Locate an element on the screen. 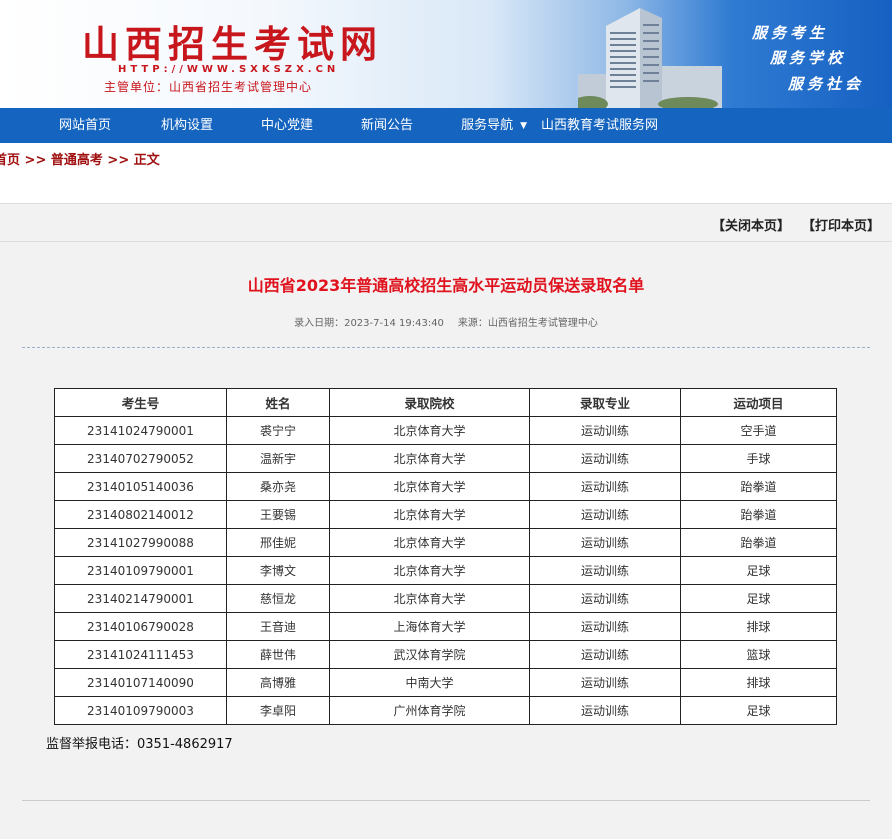 This screenshot has width=892, height=839. nav-services: 服务导航 ▼ is located at coordinates (494, 125).